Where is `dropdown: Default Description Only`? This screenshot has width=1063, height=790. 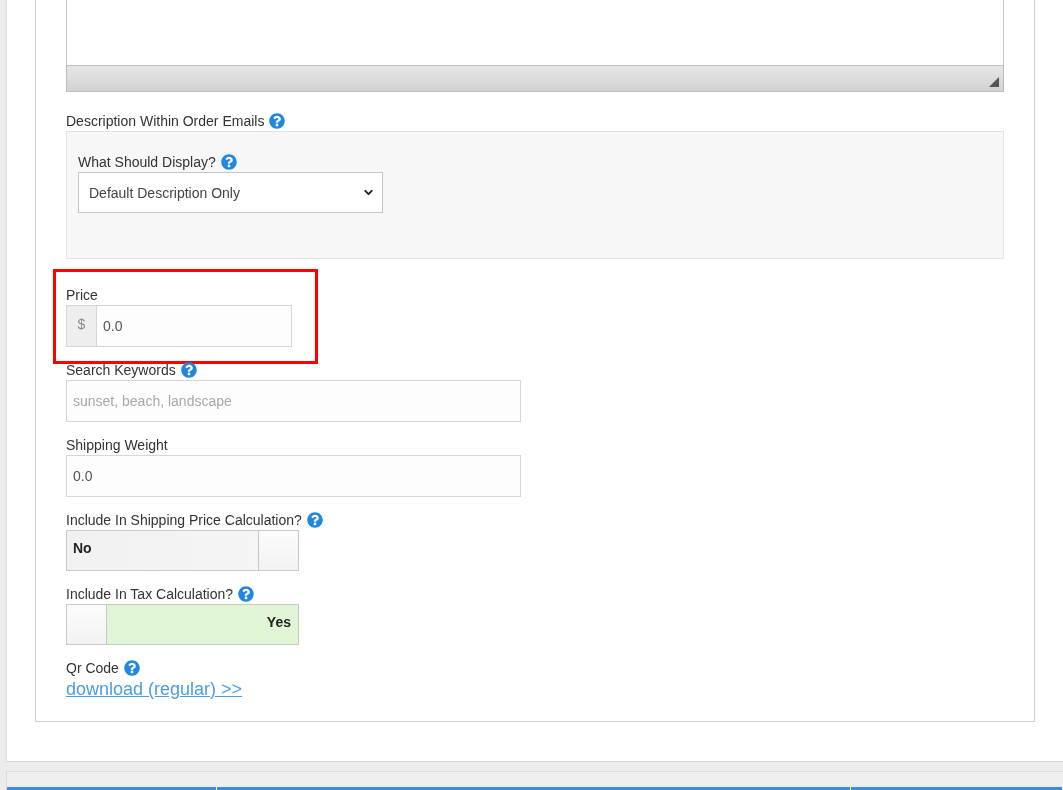
dropdown: Default Description Only is located at coordinates (230, 192).